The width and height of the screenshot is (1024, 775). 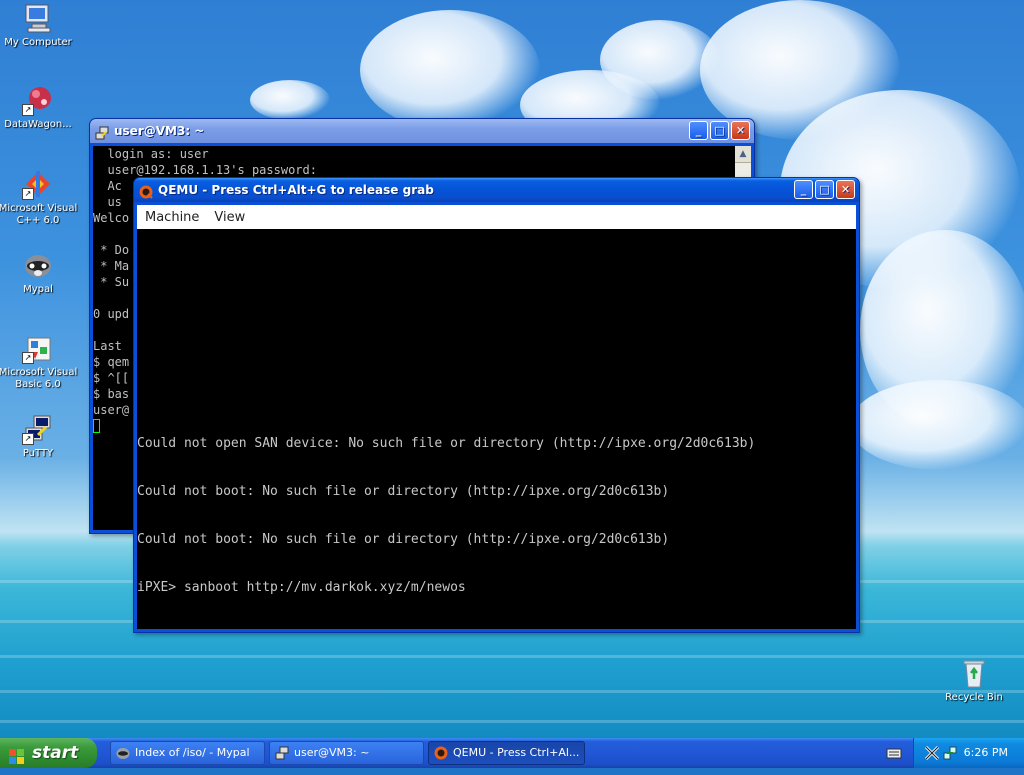 What do you see at coordinates (38, 429) in the screenshot?
I see `putty-icon: ↗` at bounding box center [38, 429].